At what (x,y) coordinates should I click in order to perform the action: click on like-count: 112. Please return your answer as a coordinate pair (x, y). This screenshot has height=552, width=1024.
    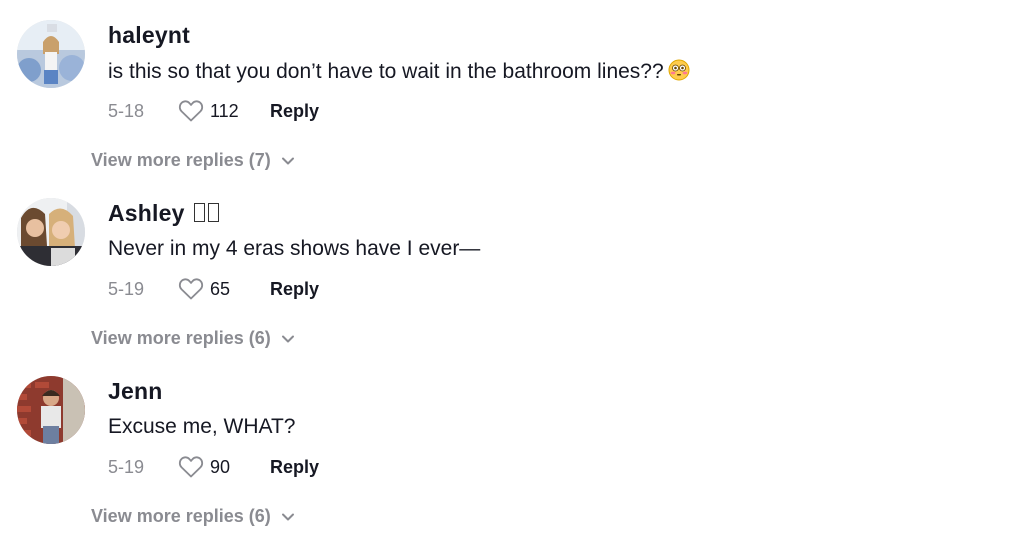
    Looking at the image, I should click on (224, 110).